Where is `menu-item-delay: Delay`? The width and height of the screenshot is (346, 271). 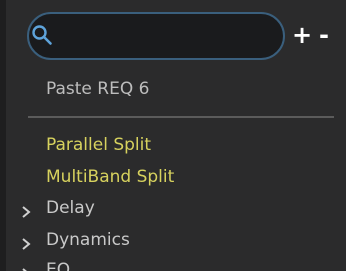
menu-item-delay: Delay is located at coordinates (70, 208).